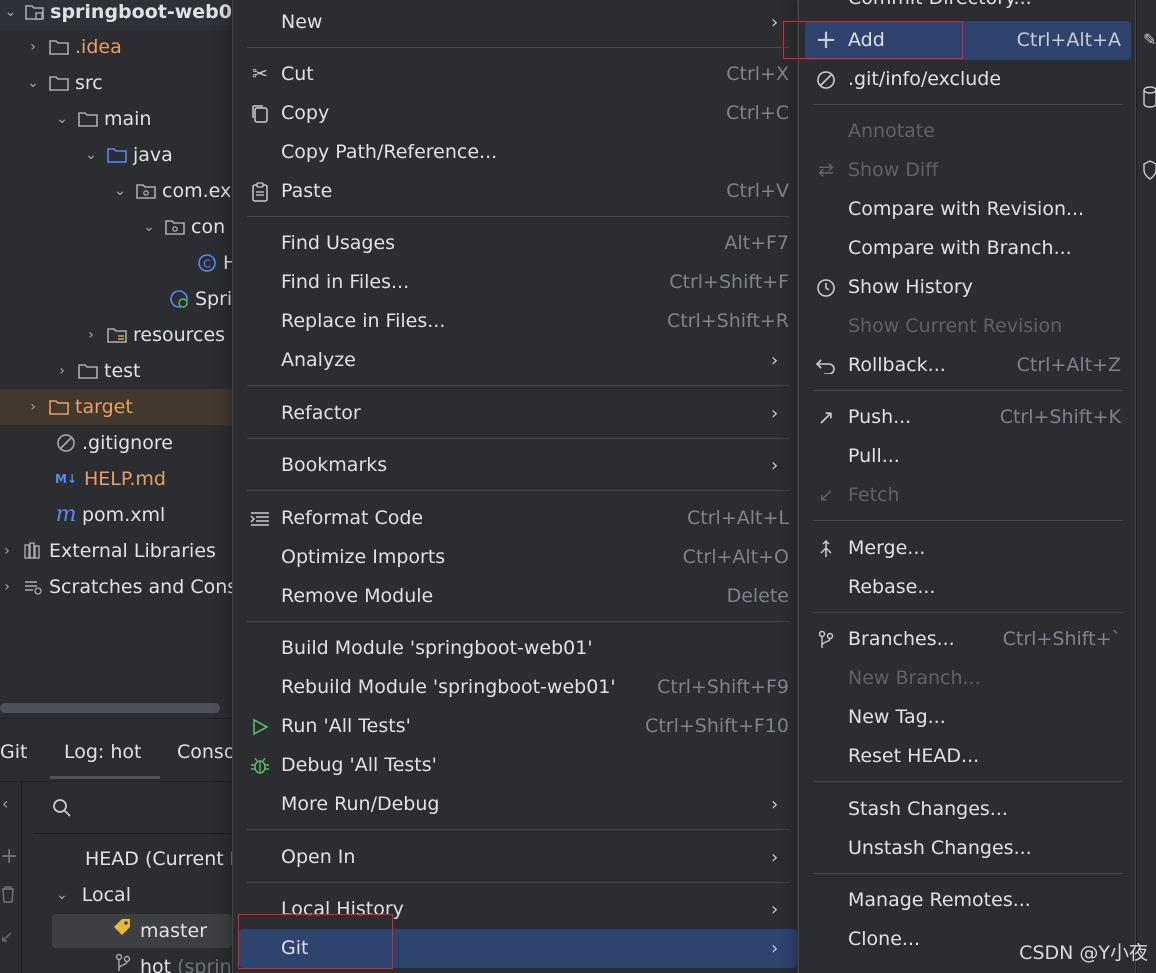 The height and width of the screenshot is (973, 1156). What do you see at coordinates (114, 443) in the screenshot?
I see `tree-item-gitignore: .gitignore` at bounding box center [114, 443].